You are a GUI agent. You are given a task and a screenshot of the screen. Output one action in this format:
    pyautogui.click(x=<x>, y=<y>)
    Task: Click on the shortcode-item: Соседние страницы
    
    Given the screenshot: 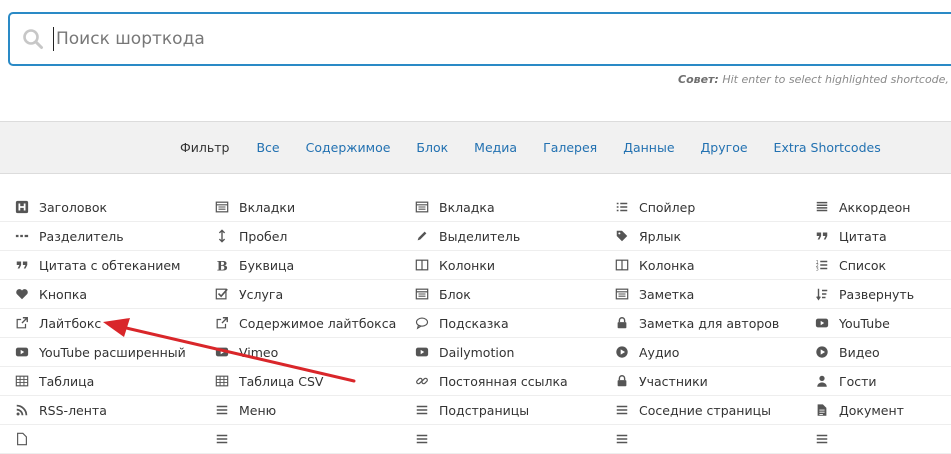 What is the action you would take?
    pyautogui.click(x=692, y=410)
    